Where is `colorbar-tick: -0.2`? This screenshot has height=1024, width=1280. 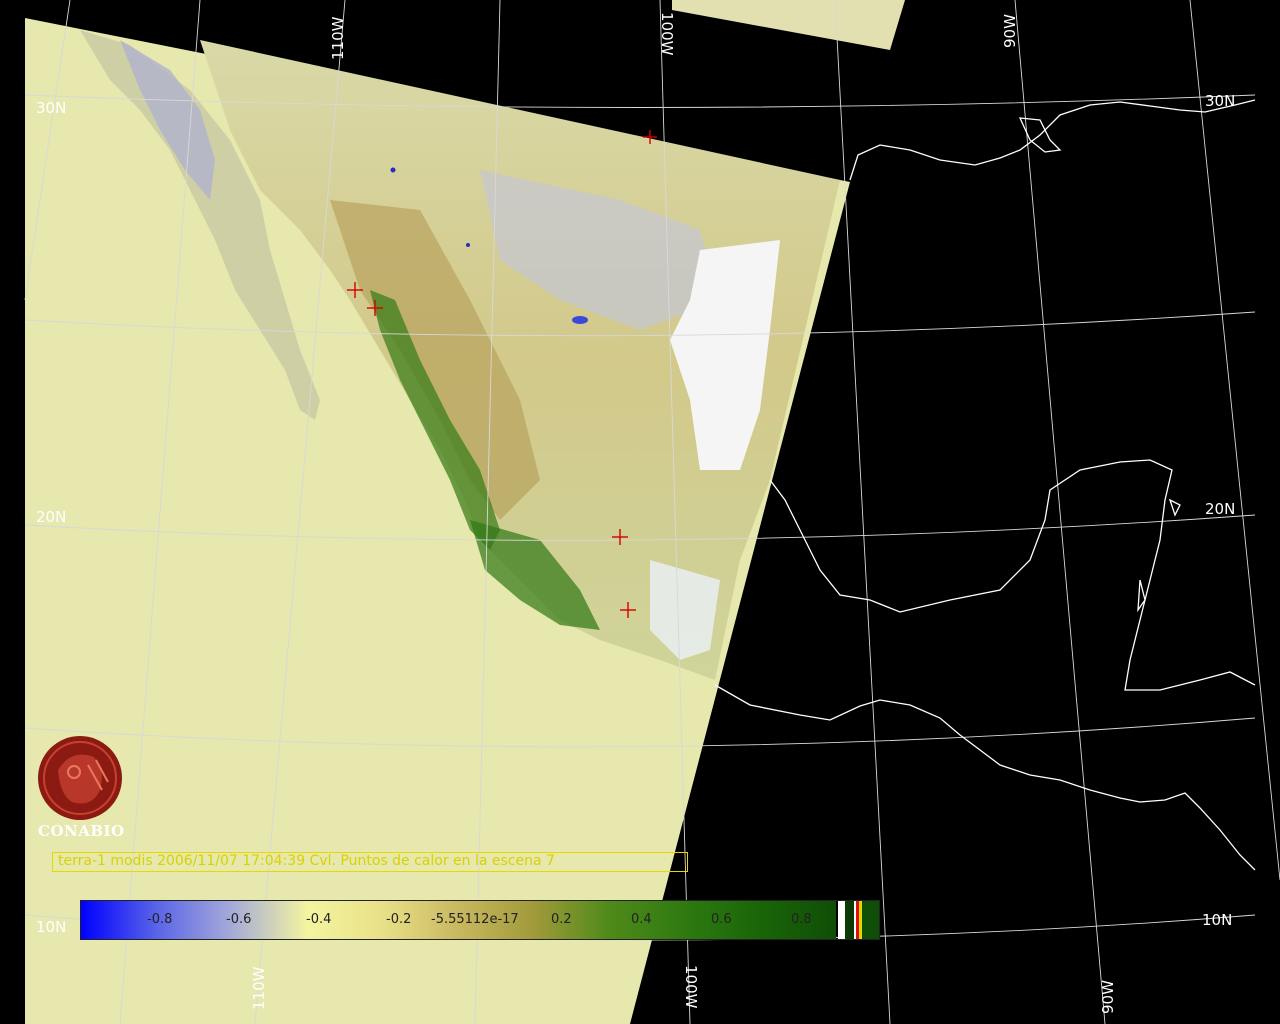 colorbar-tick: -0.2 is located at coordinates (399, 919).